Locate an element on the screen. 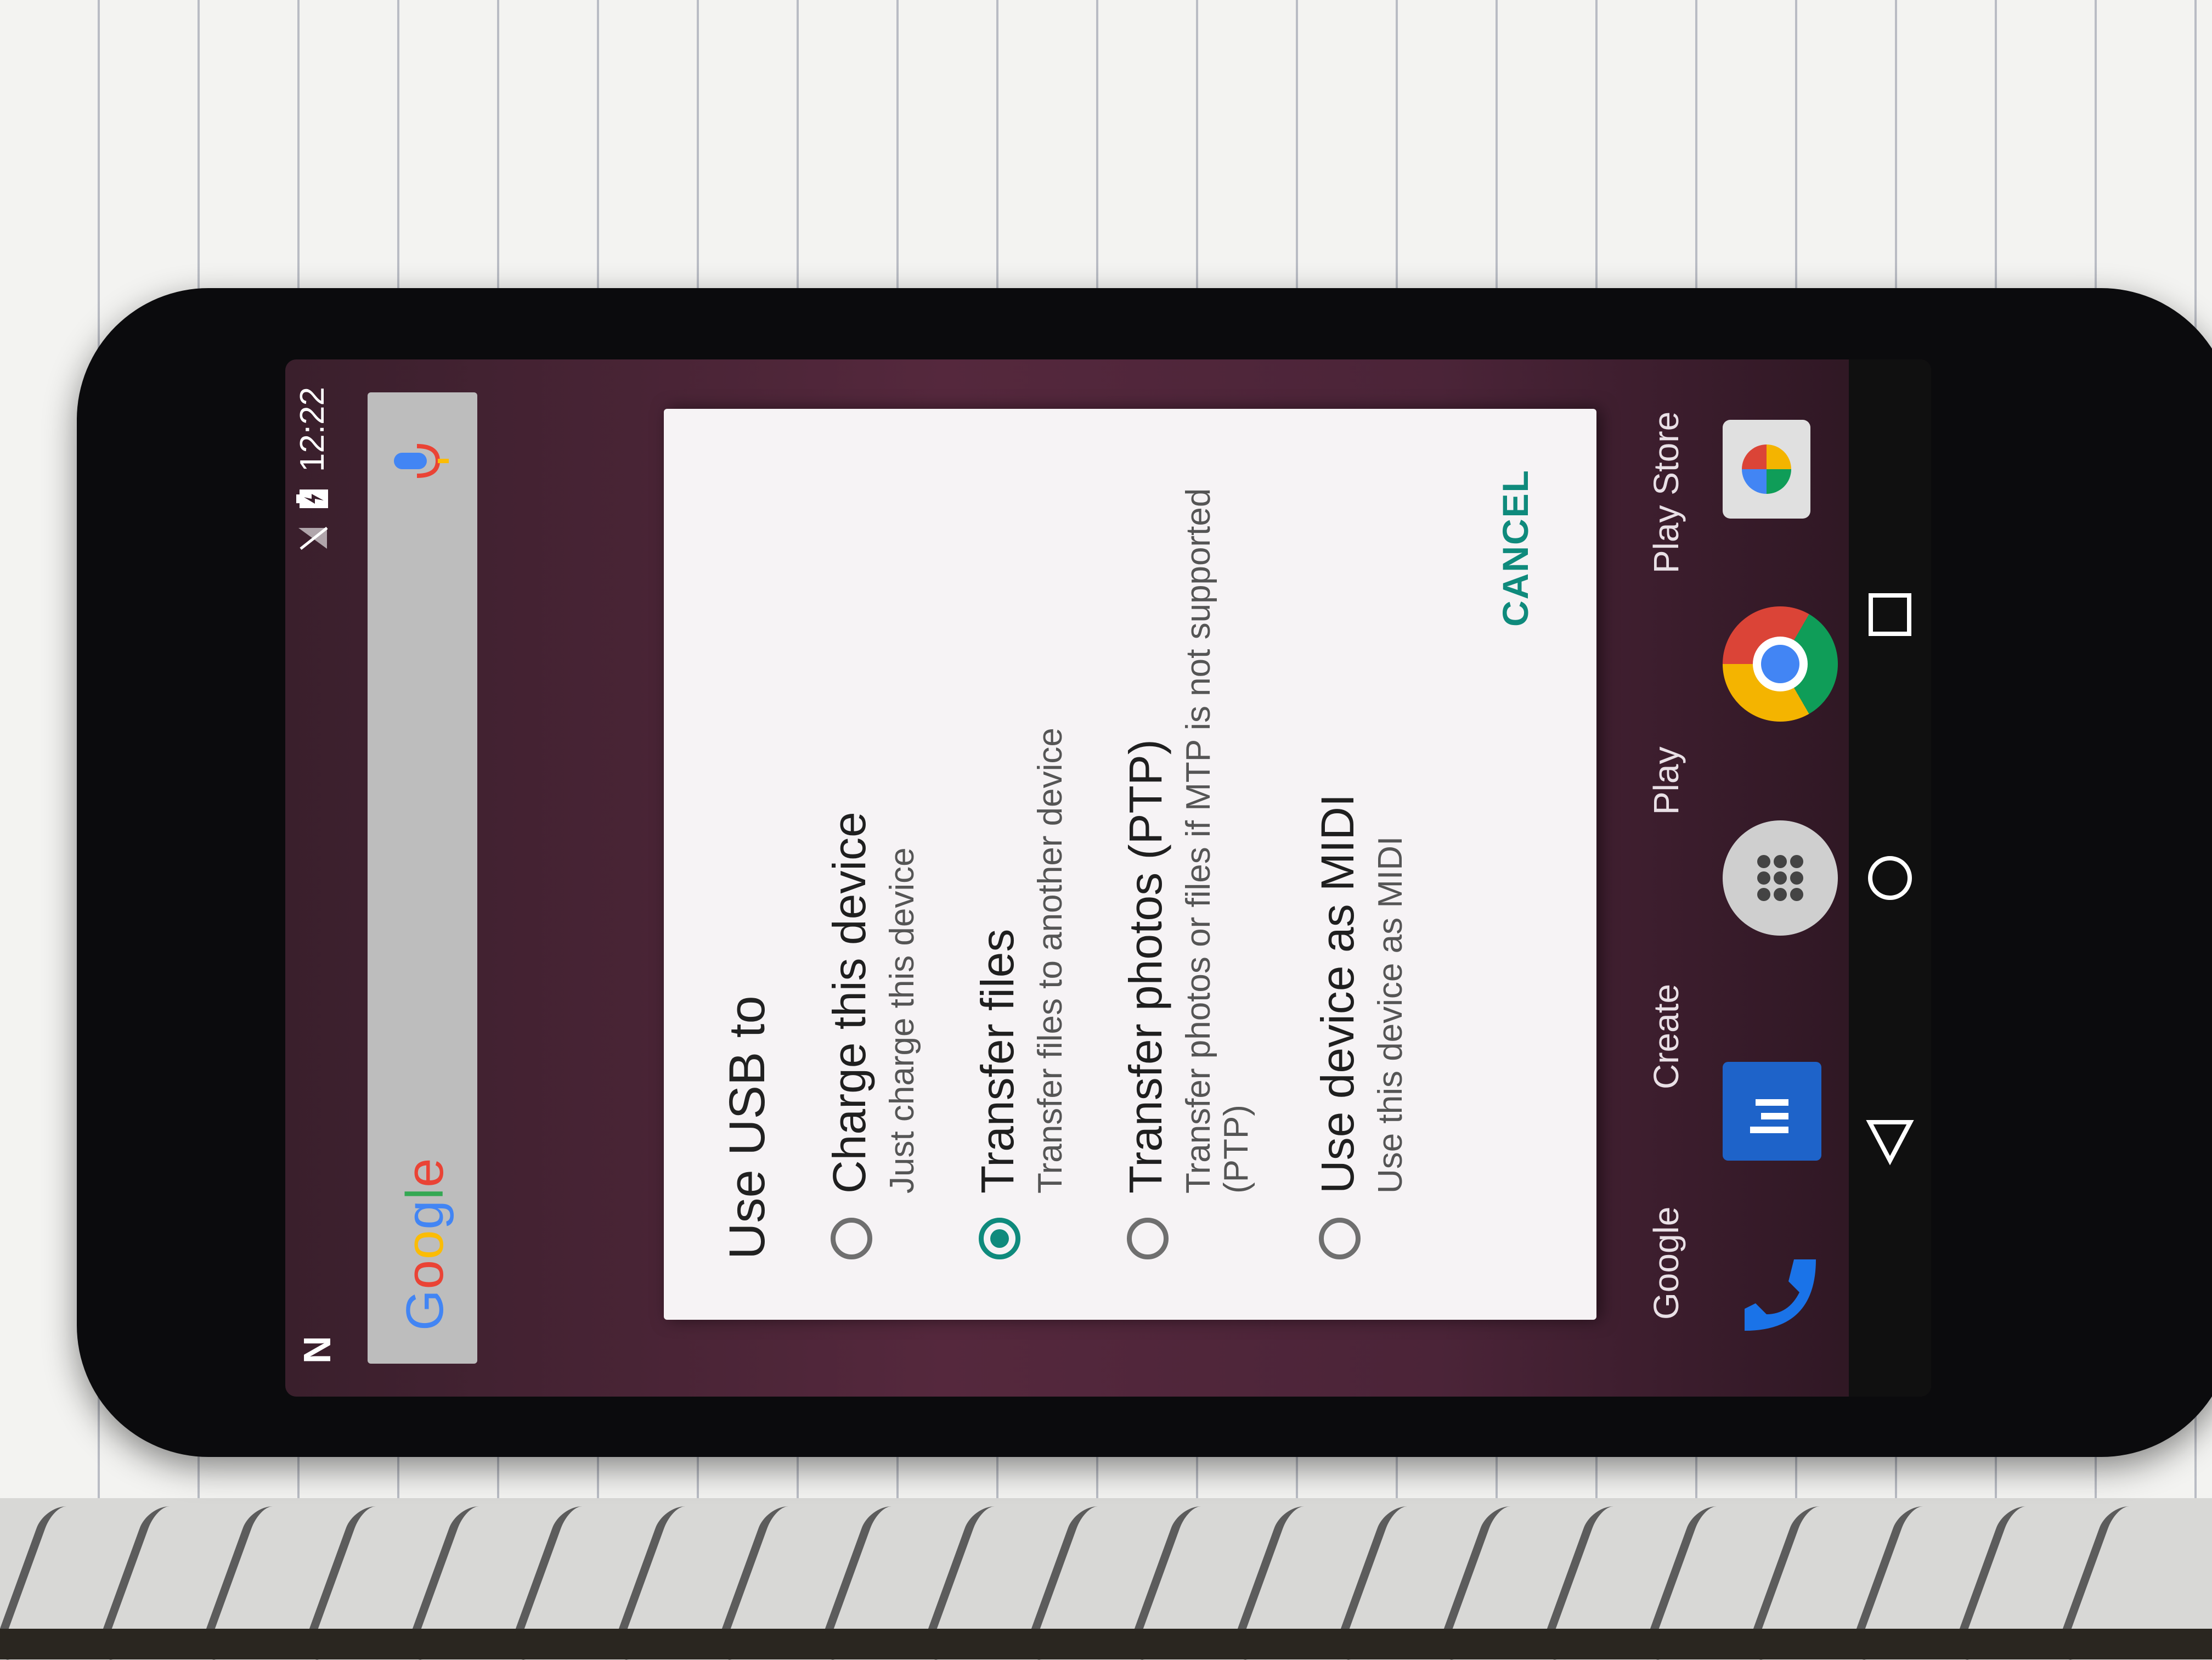 This screenshot has width=2212, height=1660. table-edge is located at coordinates (1106, 1644).